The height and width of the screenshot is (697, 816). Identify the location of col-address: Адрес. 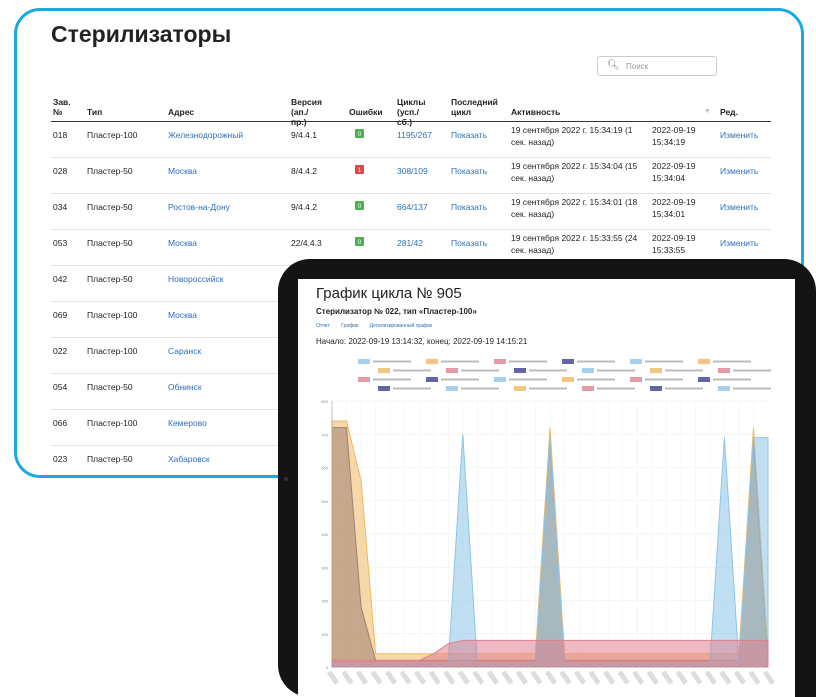
(181, 112).